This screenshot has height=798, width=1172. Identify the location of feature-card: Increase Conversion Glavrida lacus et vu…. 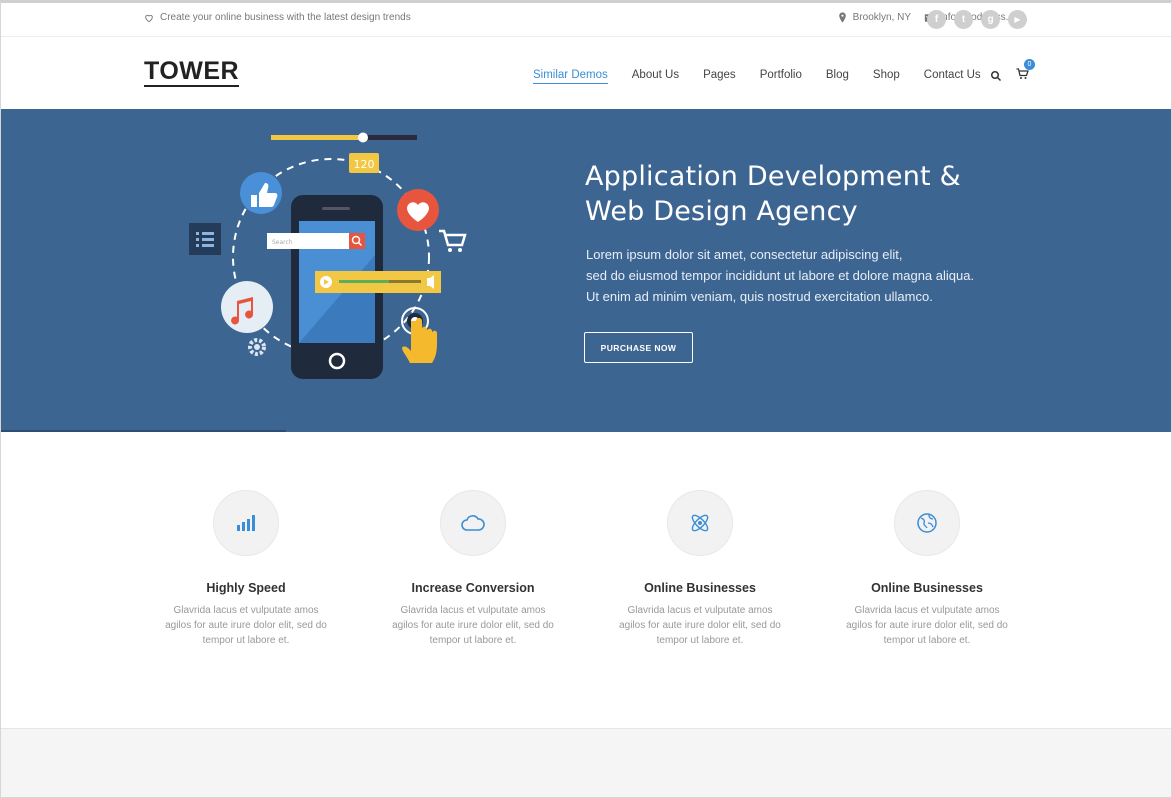
(473, 569).